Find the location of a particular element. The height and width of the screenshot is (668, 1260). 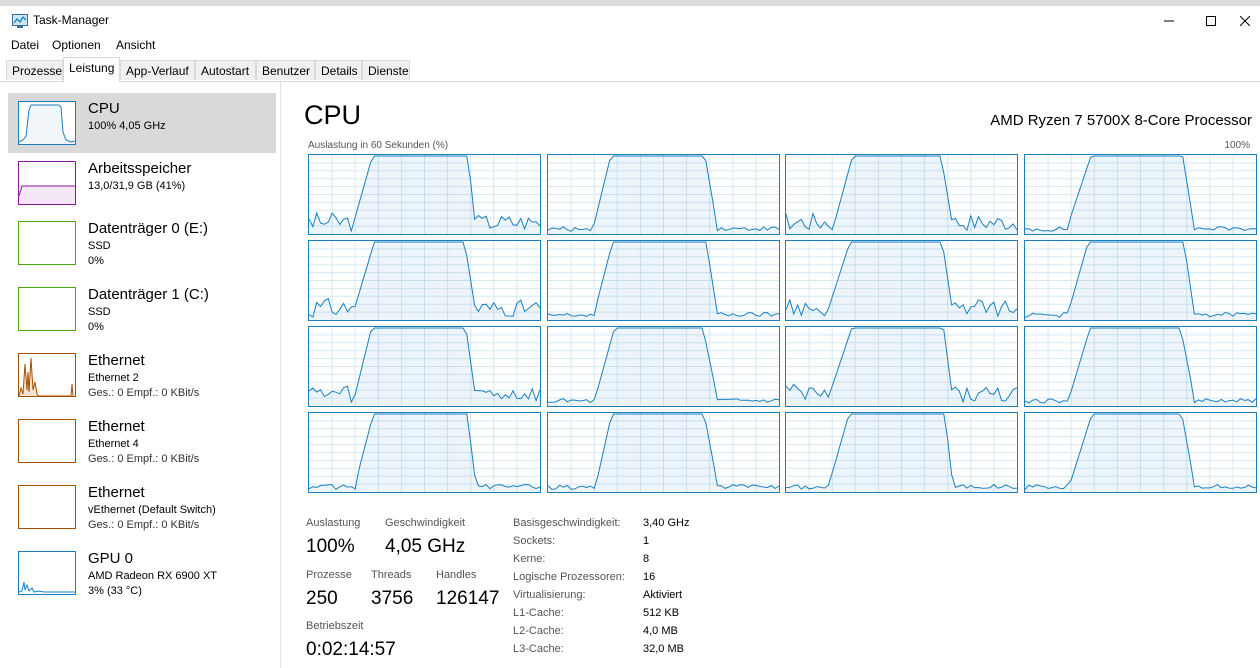

sidebar-item-disk-0: Datenträger 0 (E:) SSD 0% is located at coordinates (142, 243).